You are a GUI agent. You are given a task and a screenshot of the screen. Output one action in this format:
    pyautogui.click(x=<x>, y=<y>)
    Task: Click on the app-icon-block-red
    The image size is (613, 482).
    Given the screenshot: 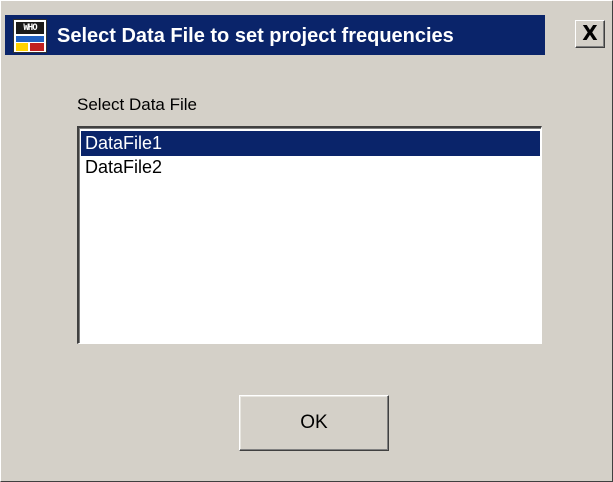 What is the action you would take?
    pyautogui.click(x=37, y=47)
    